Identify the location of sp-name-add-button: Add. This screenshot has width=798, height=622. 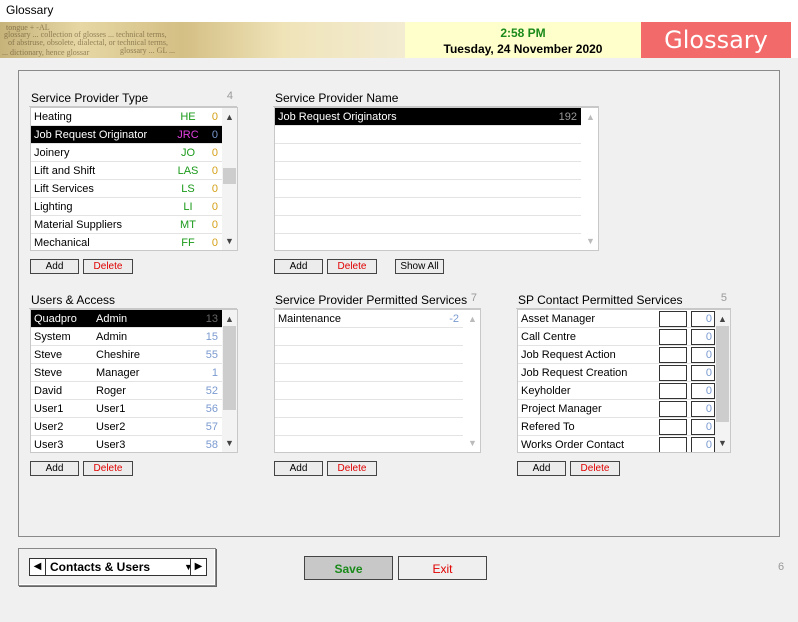
(298, 266).